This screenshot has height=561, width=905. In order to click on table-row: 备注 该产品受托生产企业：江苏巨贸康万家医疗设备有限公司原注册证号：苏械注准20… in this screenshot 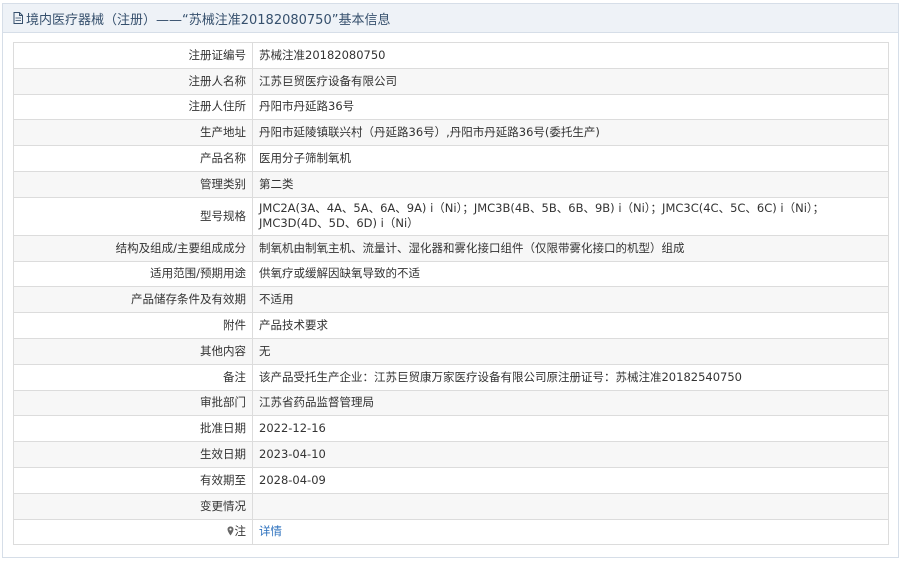, I will do `click(451, 377)`.